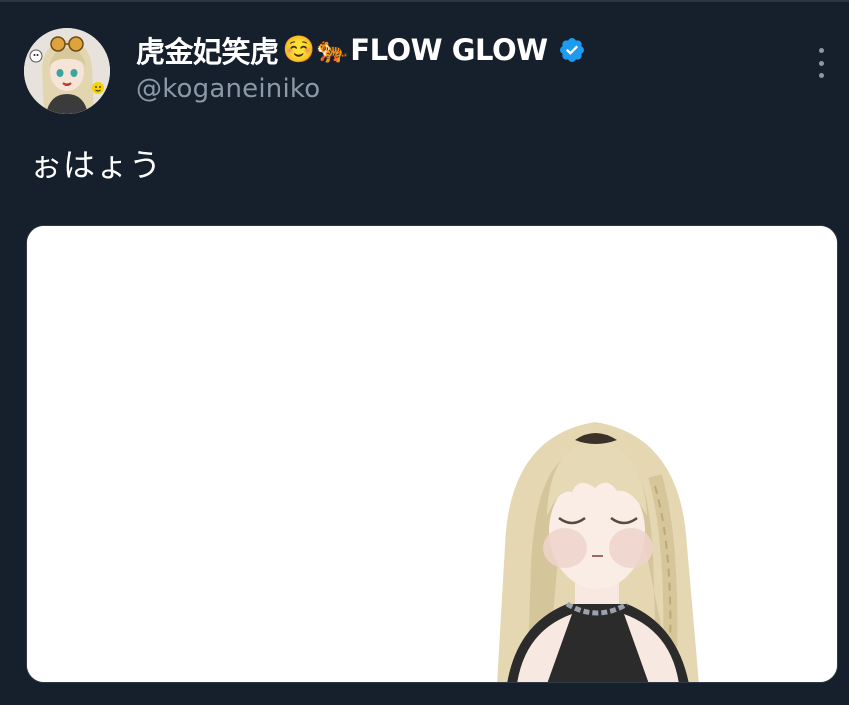 The width and height of the screenshot is (849, 705). I want to click on avatar, so click(67, 71).